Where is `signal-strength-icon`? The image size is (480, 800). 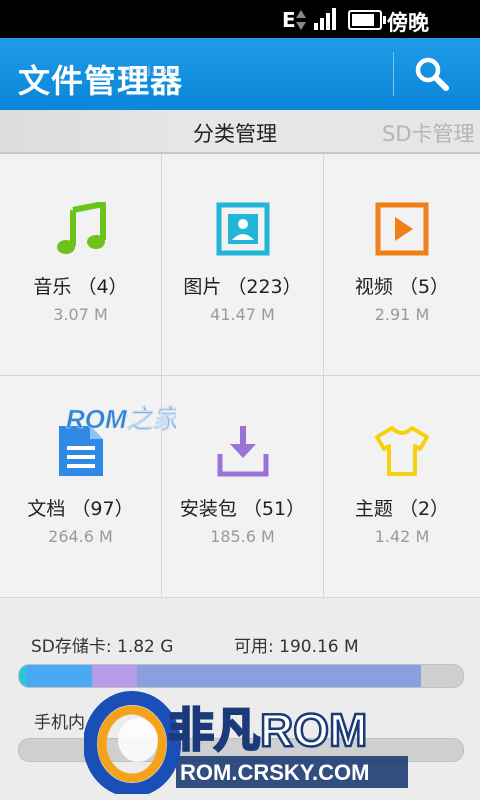
signal-strength-icon is located at coordinates (326, 19).